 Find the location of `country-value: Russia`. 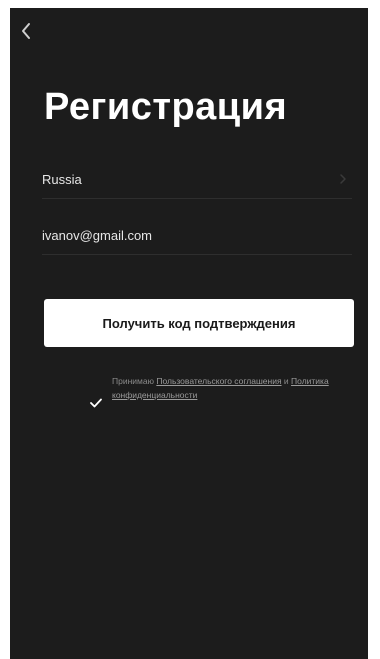

country-value: Russia is located at coordinates (62, 179).